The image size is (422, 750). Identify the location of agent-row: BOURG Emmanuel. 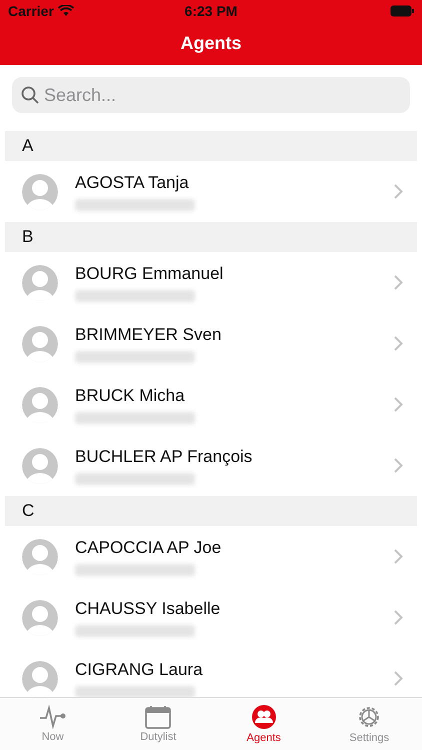
(211, 282).